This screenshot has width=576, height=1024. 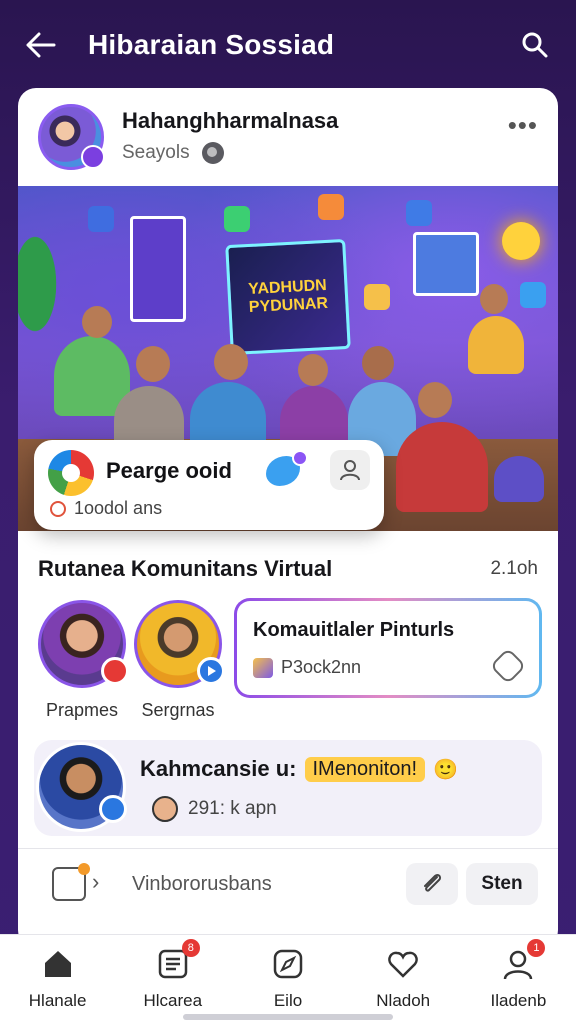 I want to click on post-meta: Seayols, so click(x=173, y=153).